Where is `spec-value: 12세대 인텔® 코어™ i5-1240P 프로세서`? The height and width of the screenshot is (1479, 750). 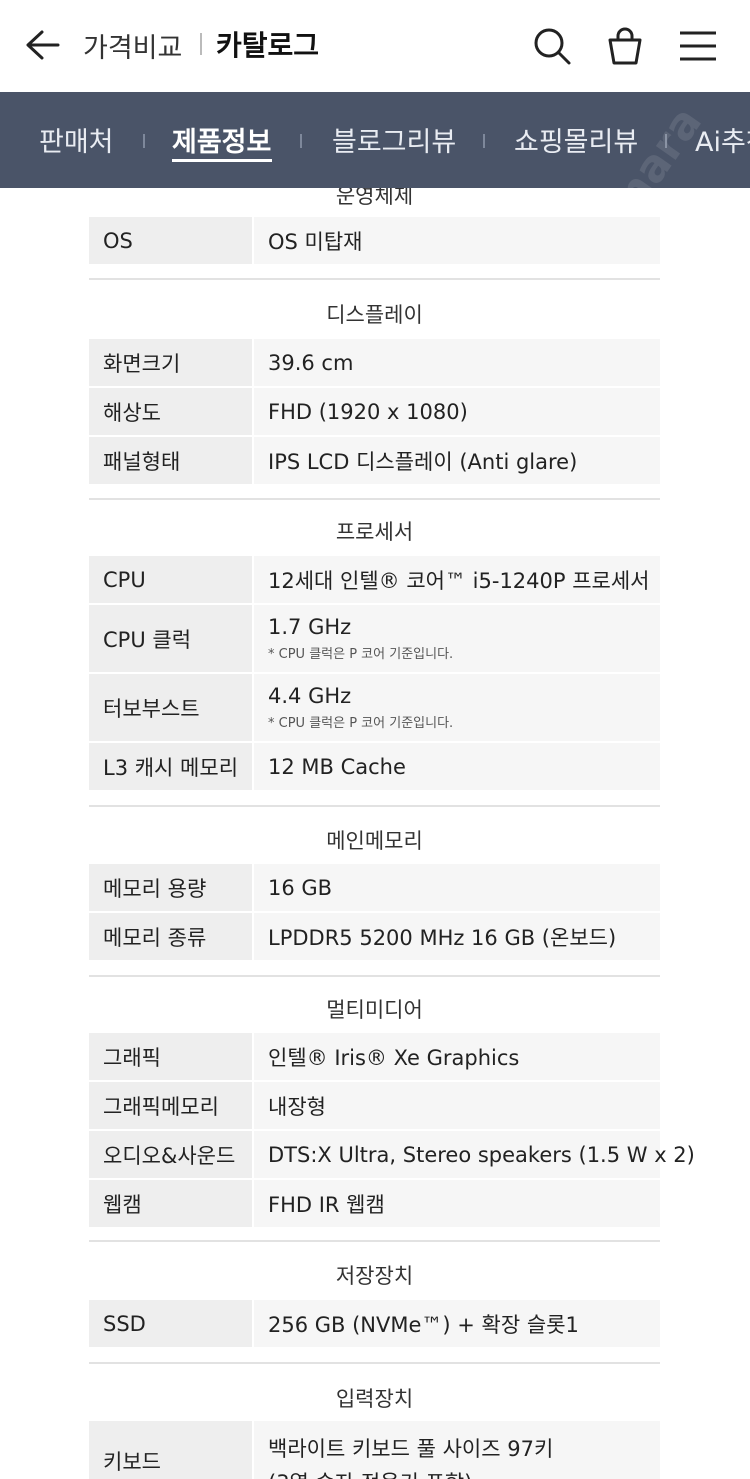 spec-value: 12세대 인텔® 코어™ i5-1240P 프로세서 is located at coordinates (457, 579).